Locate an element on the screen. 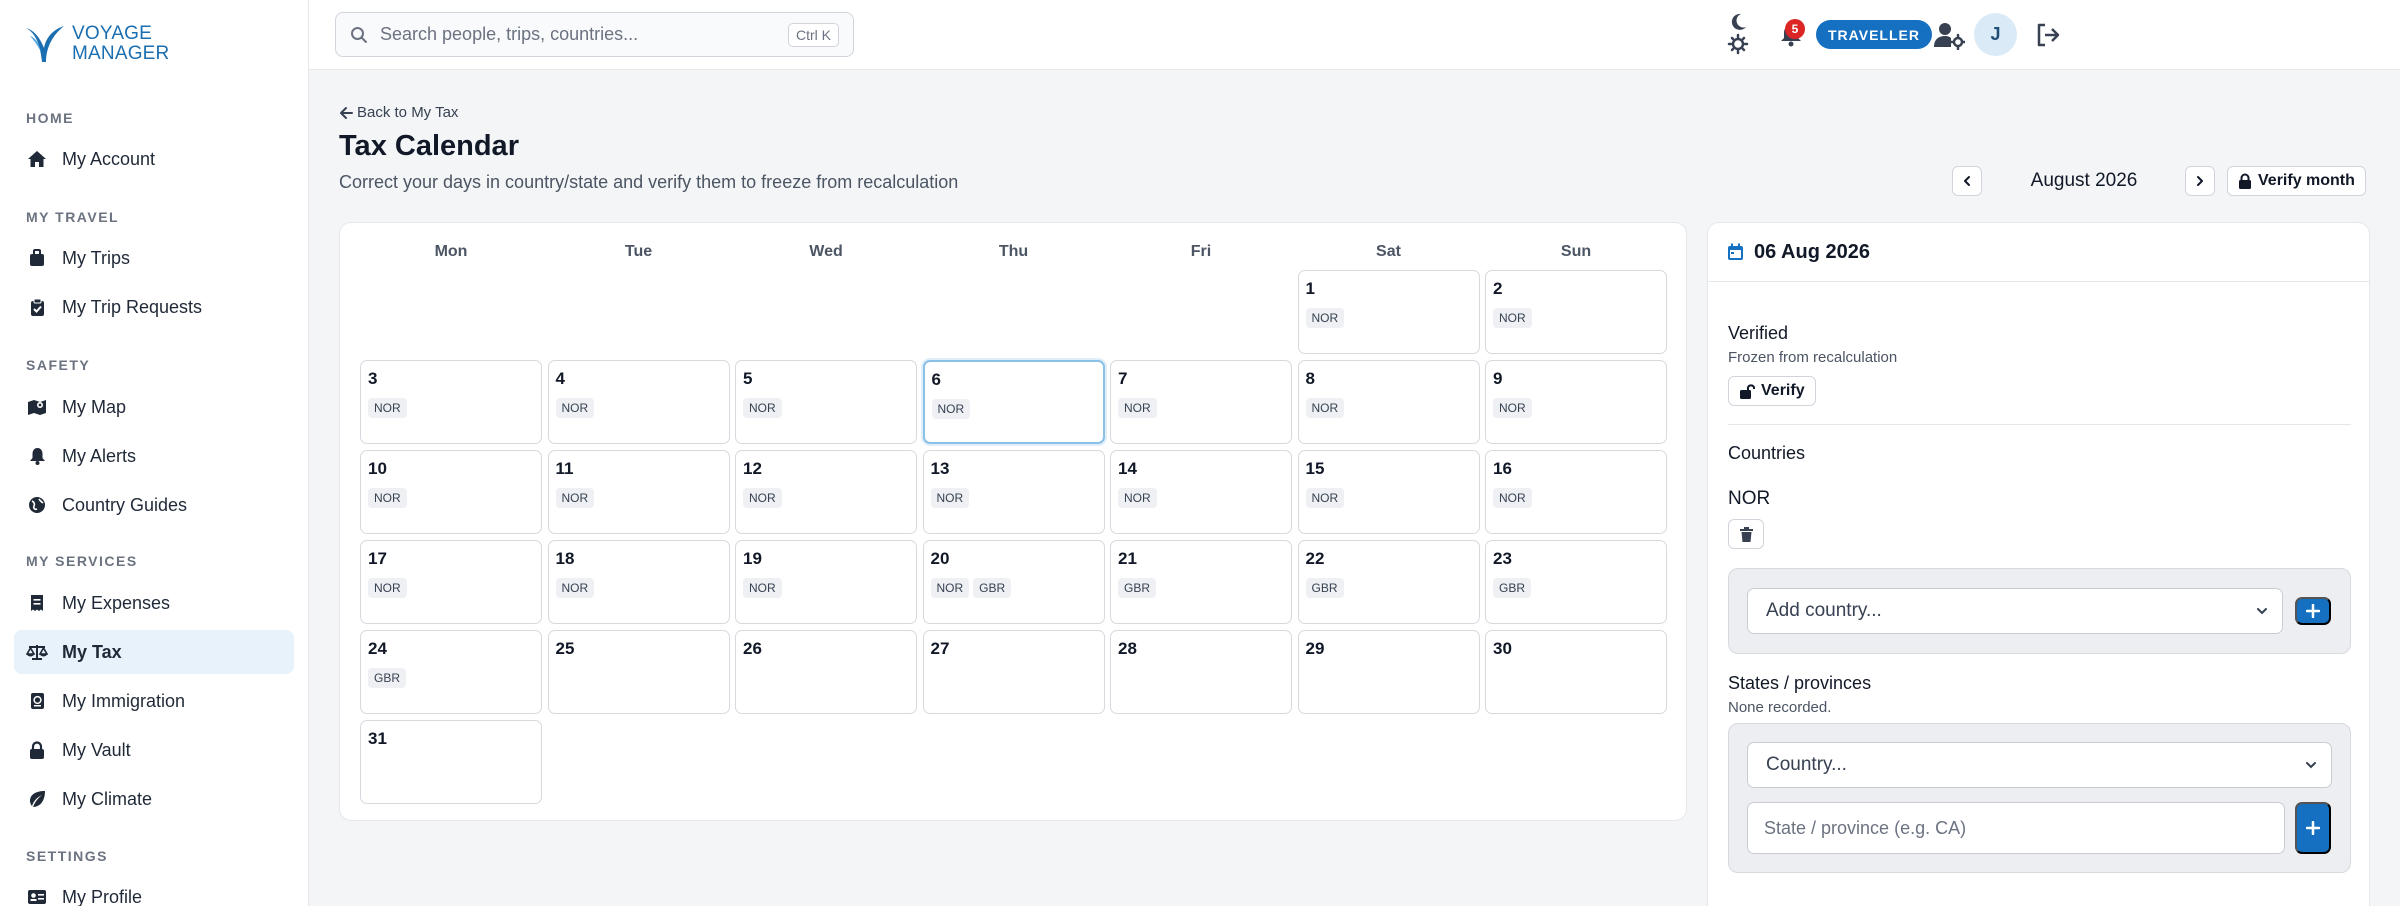 The image size is (2400, 906). day-number: 27 is located at coordinates (940, 648).